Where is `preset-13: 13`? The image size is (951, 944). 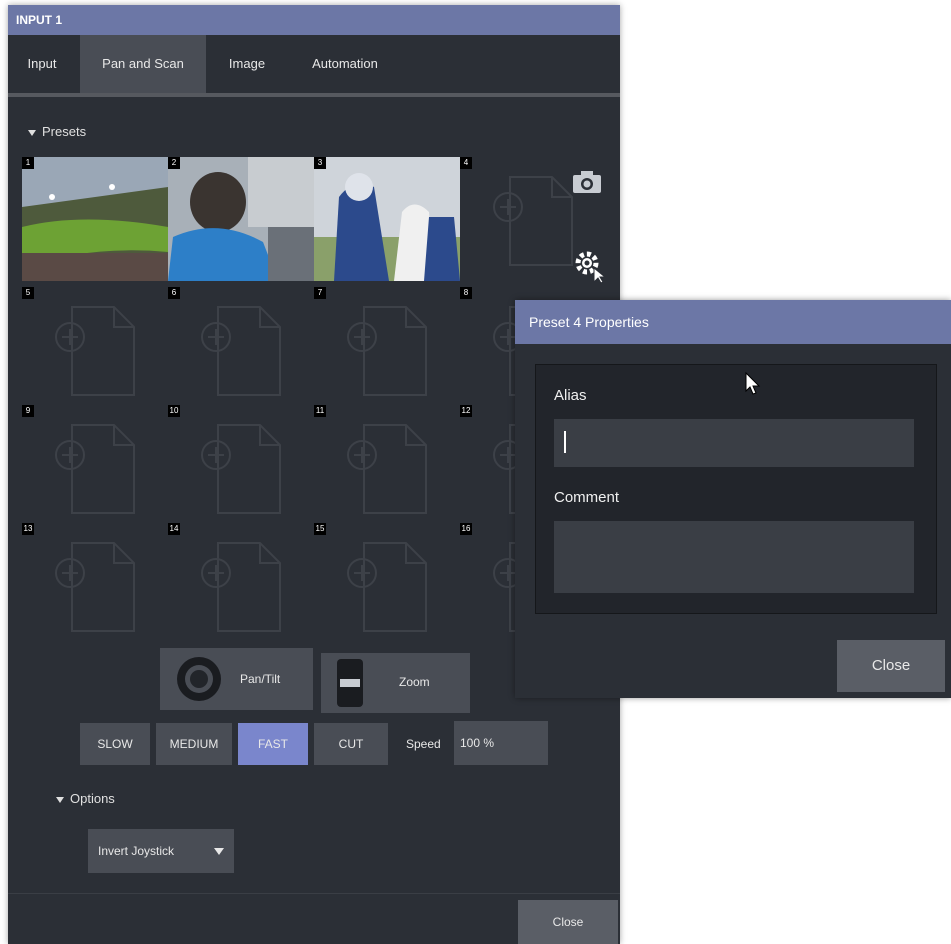
preset-13: 13 is located at coordinates (95, 583).